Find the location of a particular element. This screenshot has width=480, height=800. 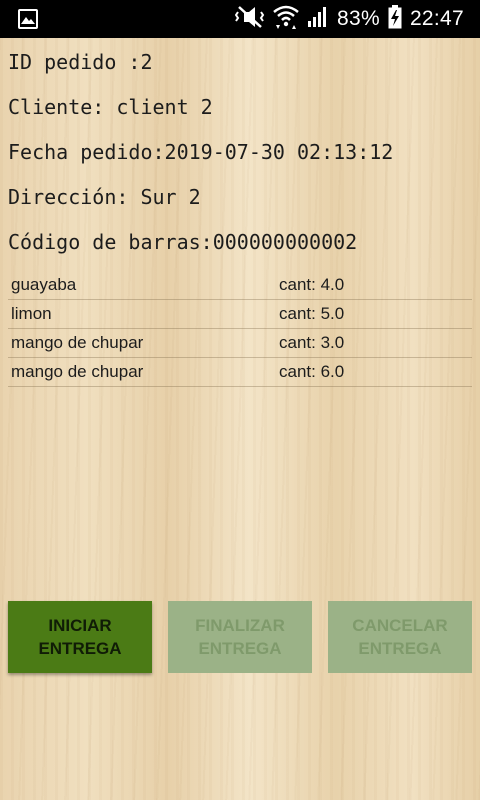

cancel-delivery-label-2: ENTREGA is located at coordinates (400, 648).